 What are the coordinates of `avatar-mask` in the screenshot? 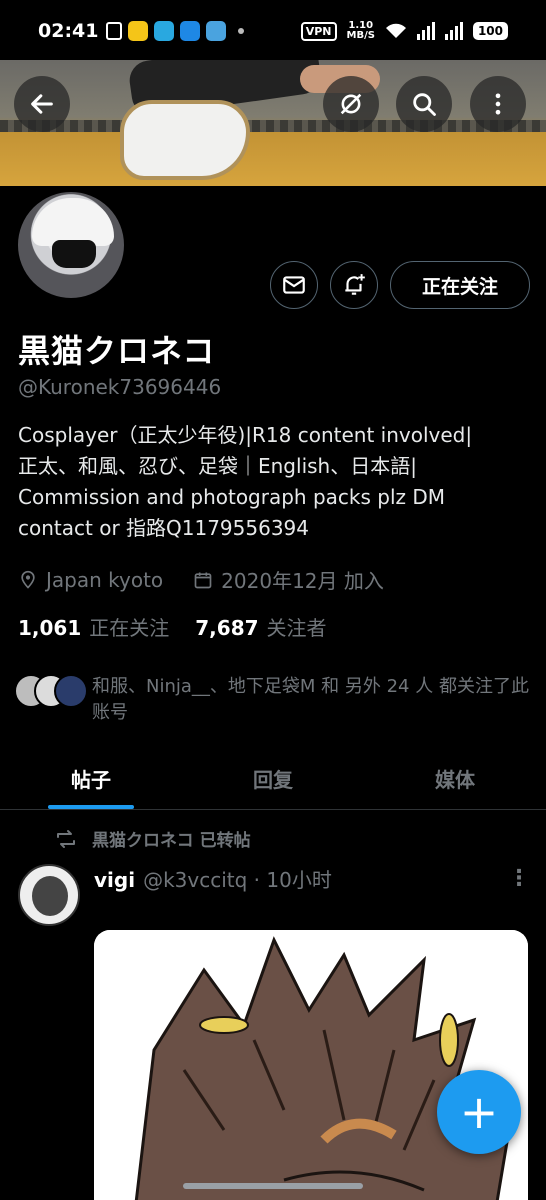 It's located at (74, 254).